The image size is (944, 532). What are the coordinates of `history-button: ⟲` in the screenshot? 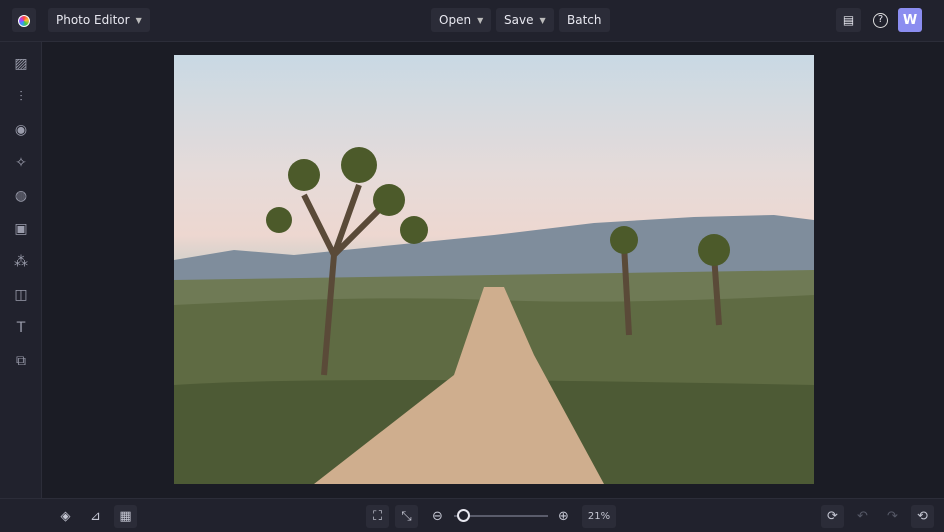 It's located at (922, 516).